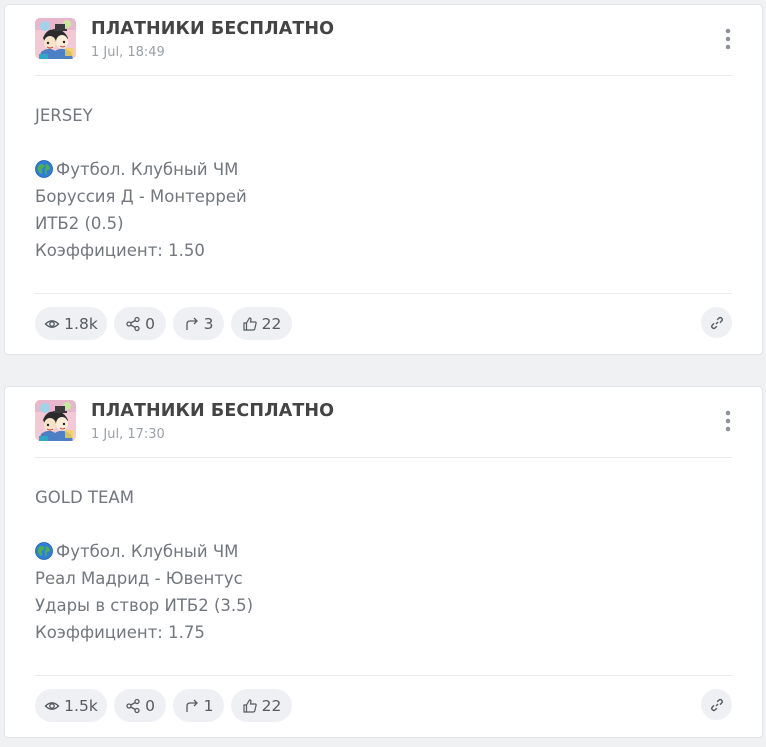  What do you see at coordinates (128, 434) in the screenshot?
I see `post-time: 1 Jul, 17:30` at bounding box center [128, 434].